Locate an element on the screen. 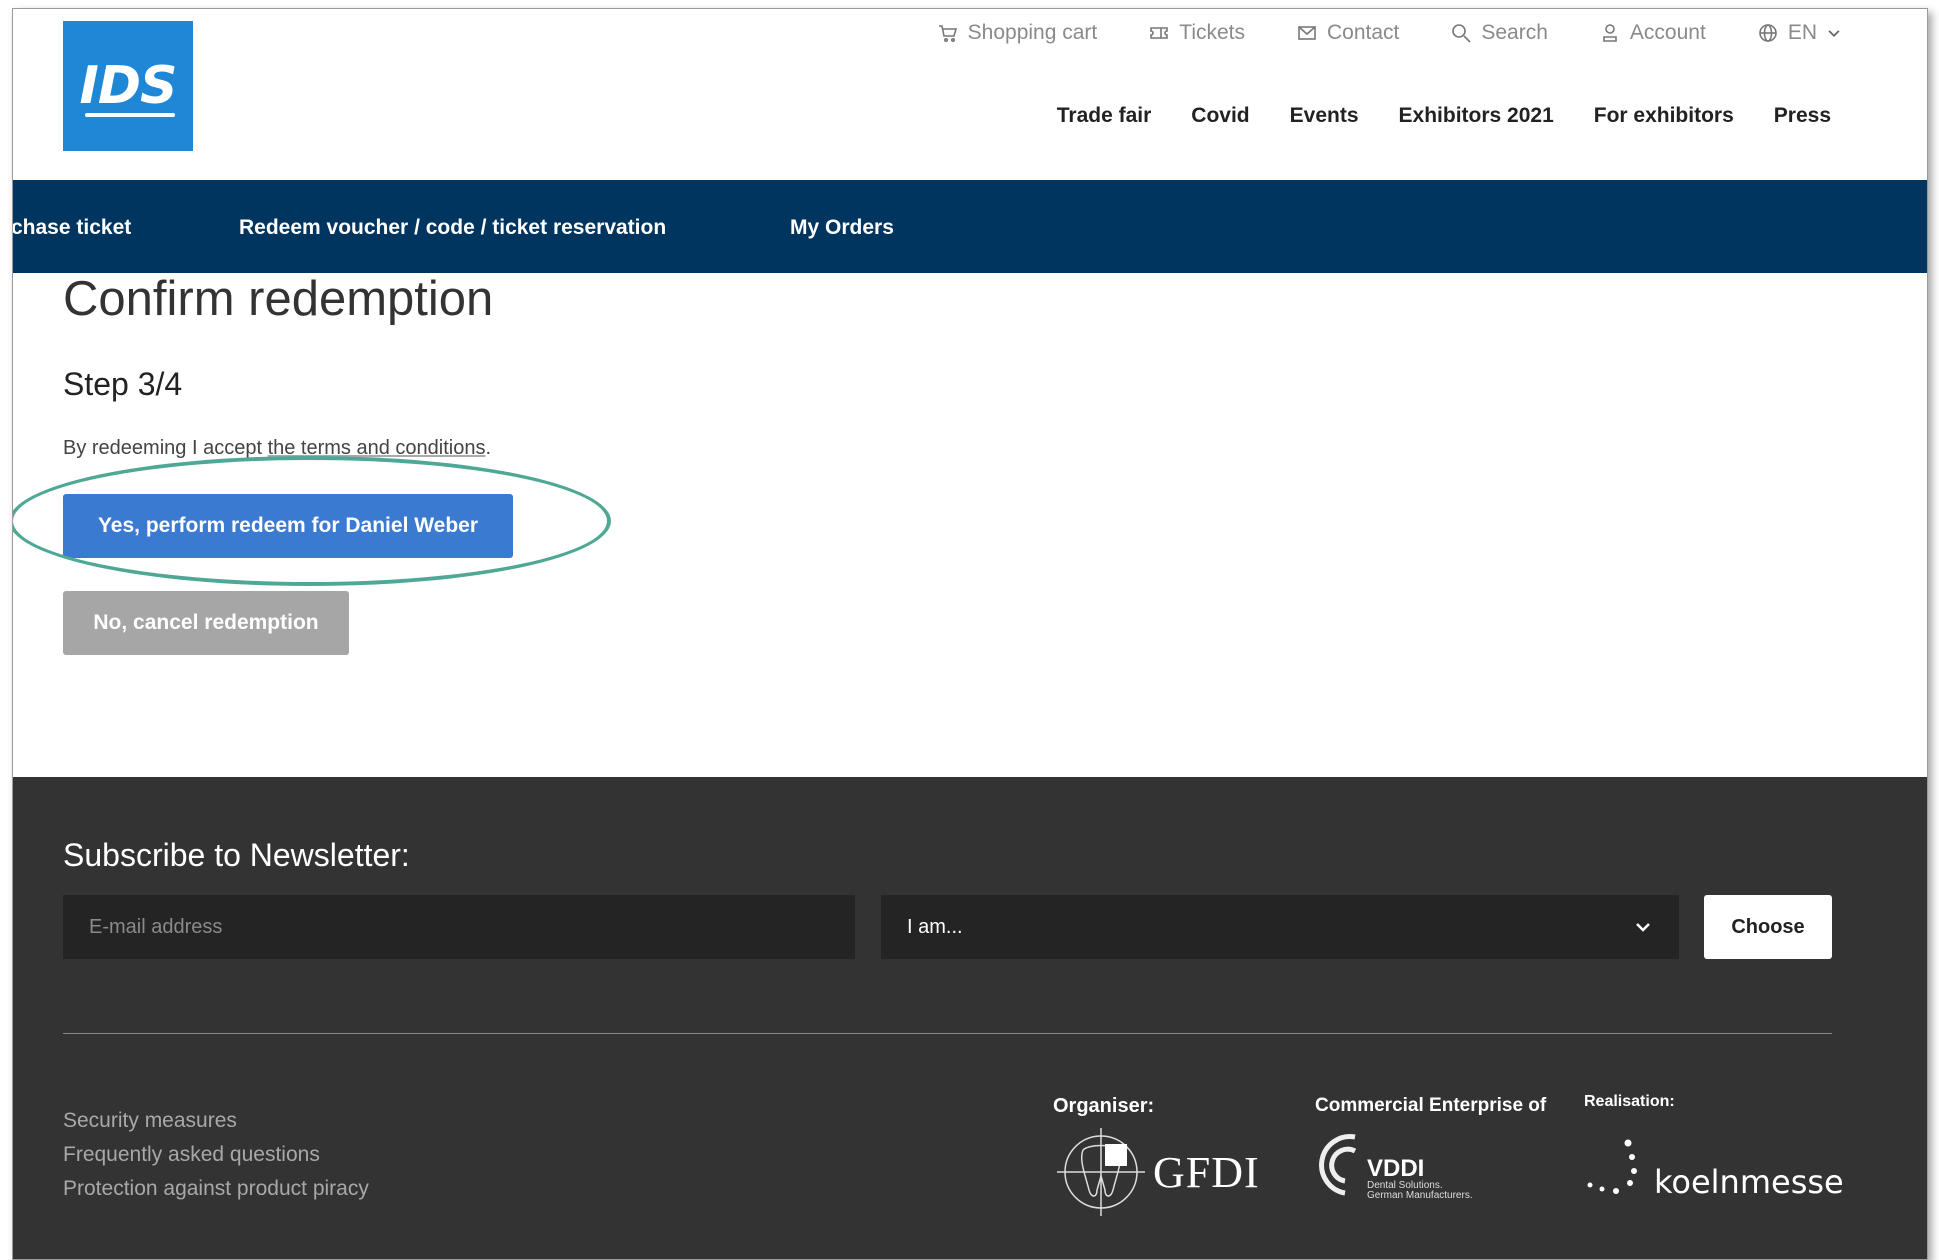  shopping-cart-link: Shopping cart is located at coordinates (1018, 33).